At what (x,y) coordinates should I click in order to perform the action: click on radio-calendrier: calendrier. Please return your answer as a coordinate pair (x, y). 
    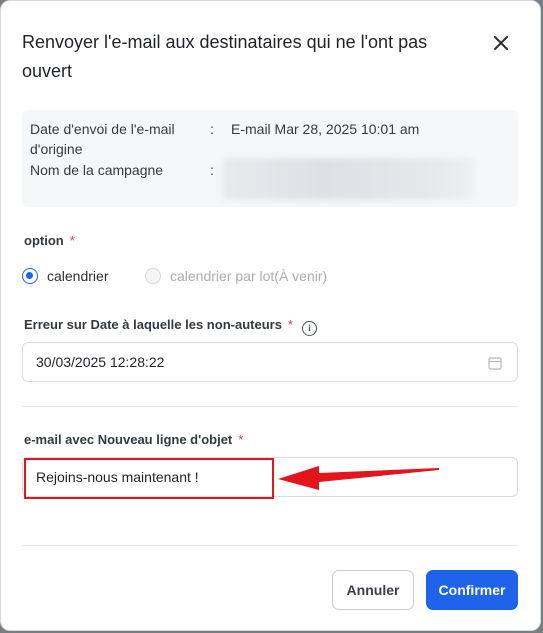
    Looking at the image, I should click on (65, 276).